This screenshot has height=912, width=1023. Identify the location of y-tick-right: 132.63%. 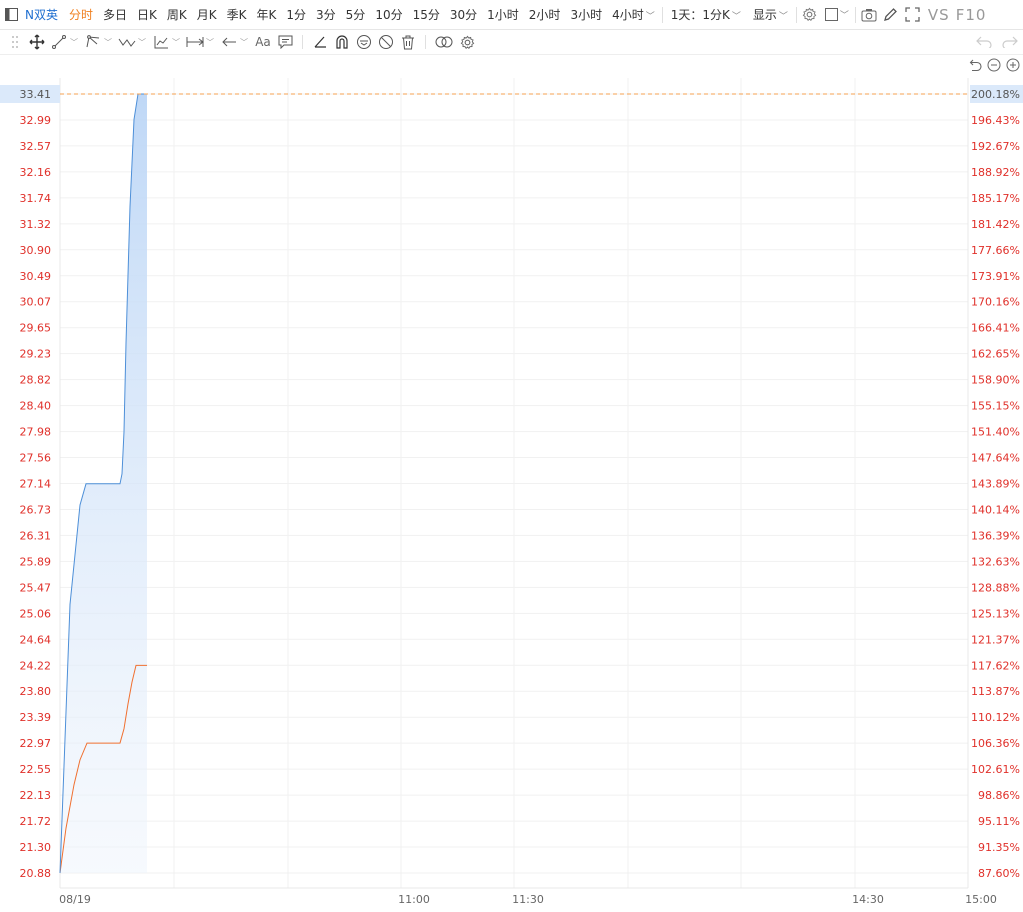
(995, 561).